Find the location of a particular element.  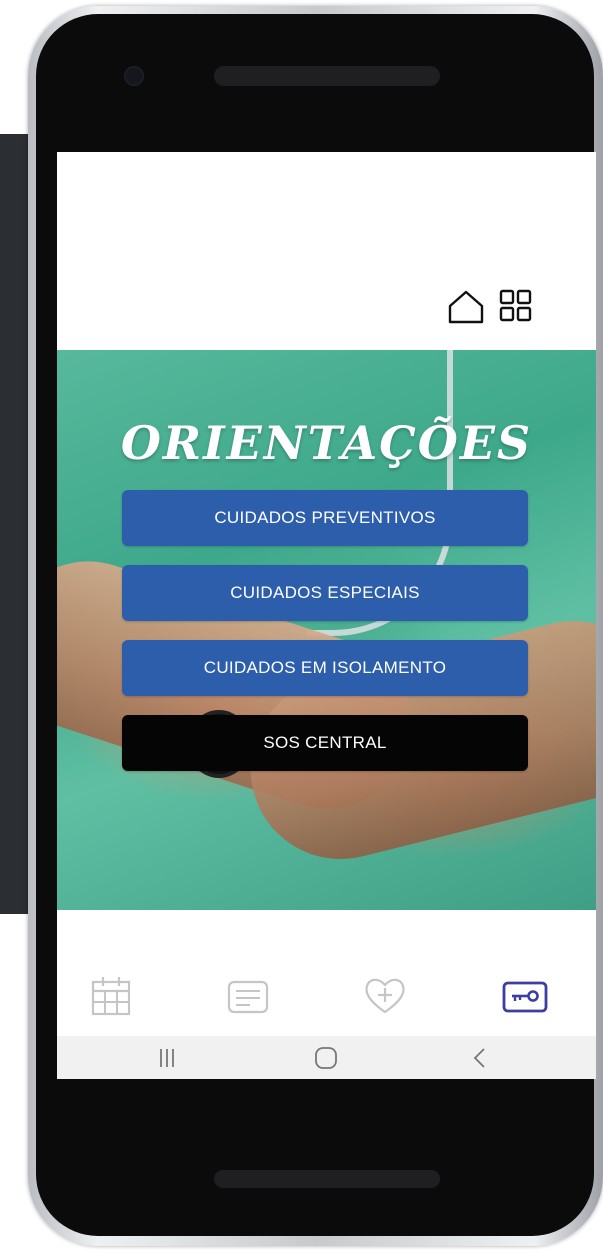

hero-title: ORIENTAÇÕES is located at coordinates (326, 443).